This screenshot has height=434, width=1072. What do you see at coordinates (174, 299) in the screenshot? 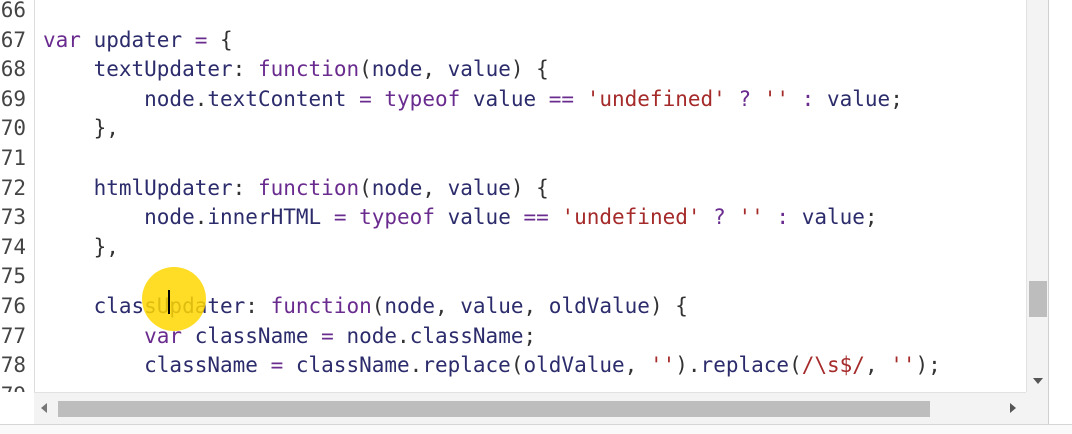
I see `mouse-cursor-highlight` at bounding box center [174, 299].